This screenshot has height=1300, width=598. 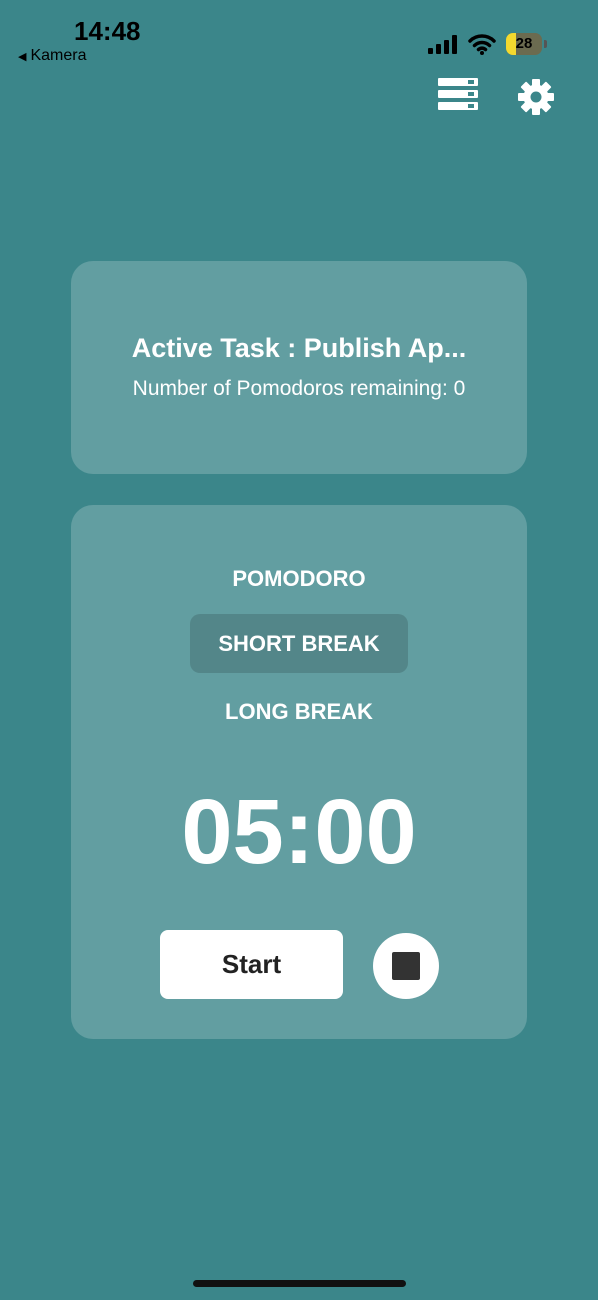 I want to click on back-link-label: Kamera, so click(x=58, y=55).